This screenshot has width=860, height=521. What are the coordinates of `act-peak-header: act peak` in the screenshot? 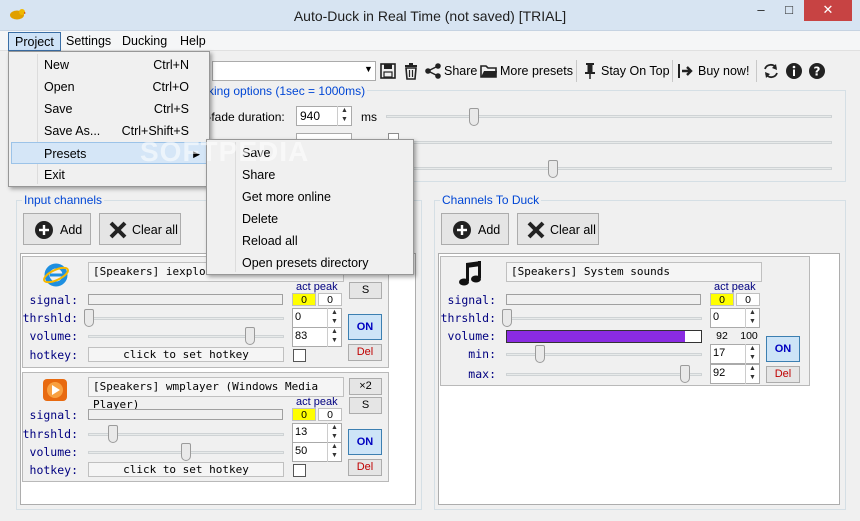 It's located at (735, 287).